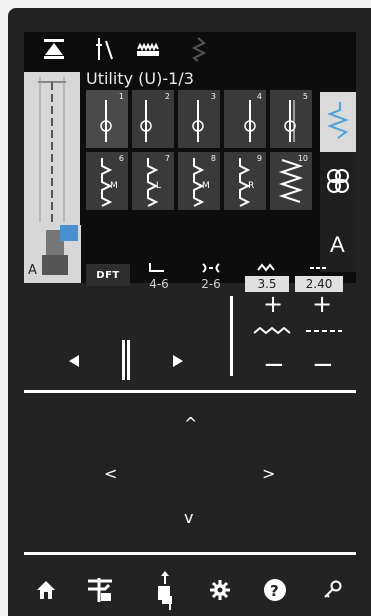  I want to click on settings-button, so click(220, 590).